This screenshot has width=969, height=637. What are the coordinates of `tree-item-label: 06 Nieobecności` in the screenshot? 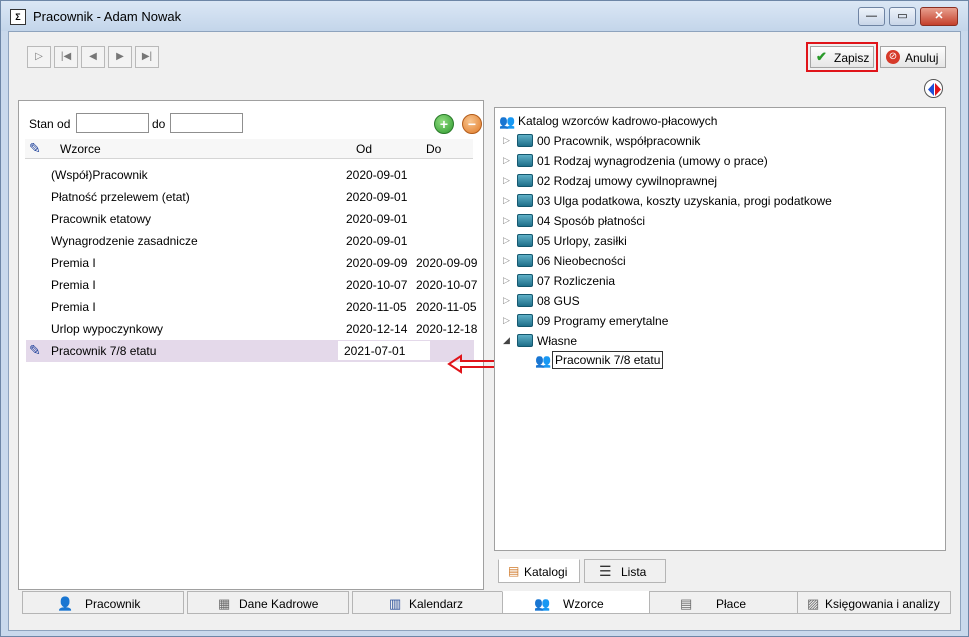 It's located at (581, 261).